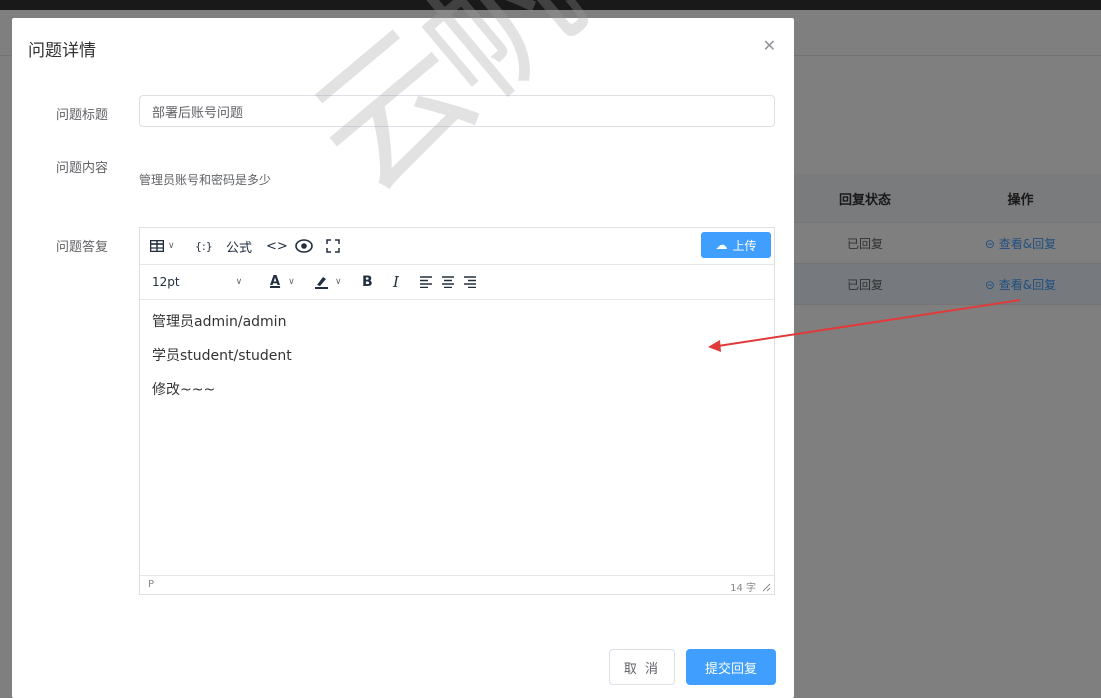  Describe the element at coordinates (328, 281) in the screenshot. I see `highlight-icon: ∨` at that location.